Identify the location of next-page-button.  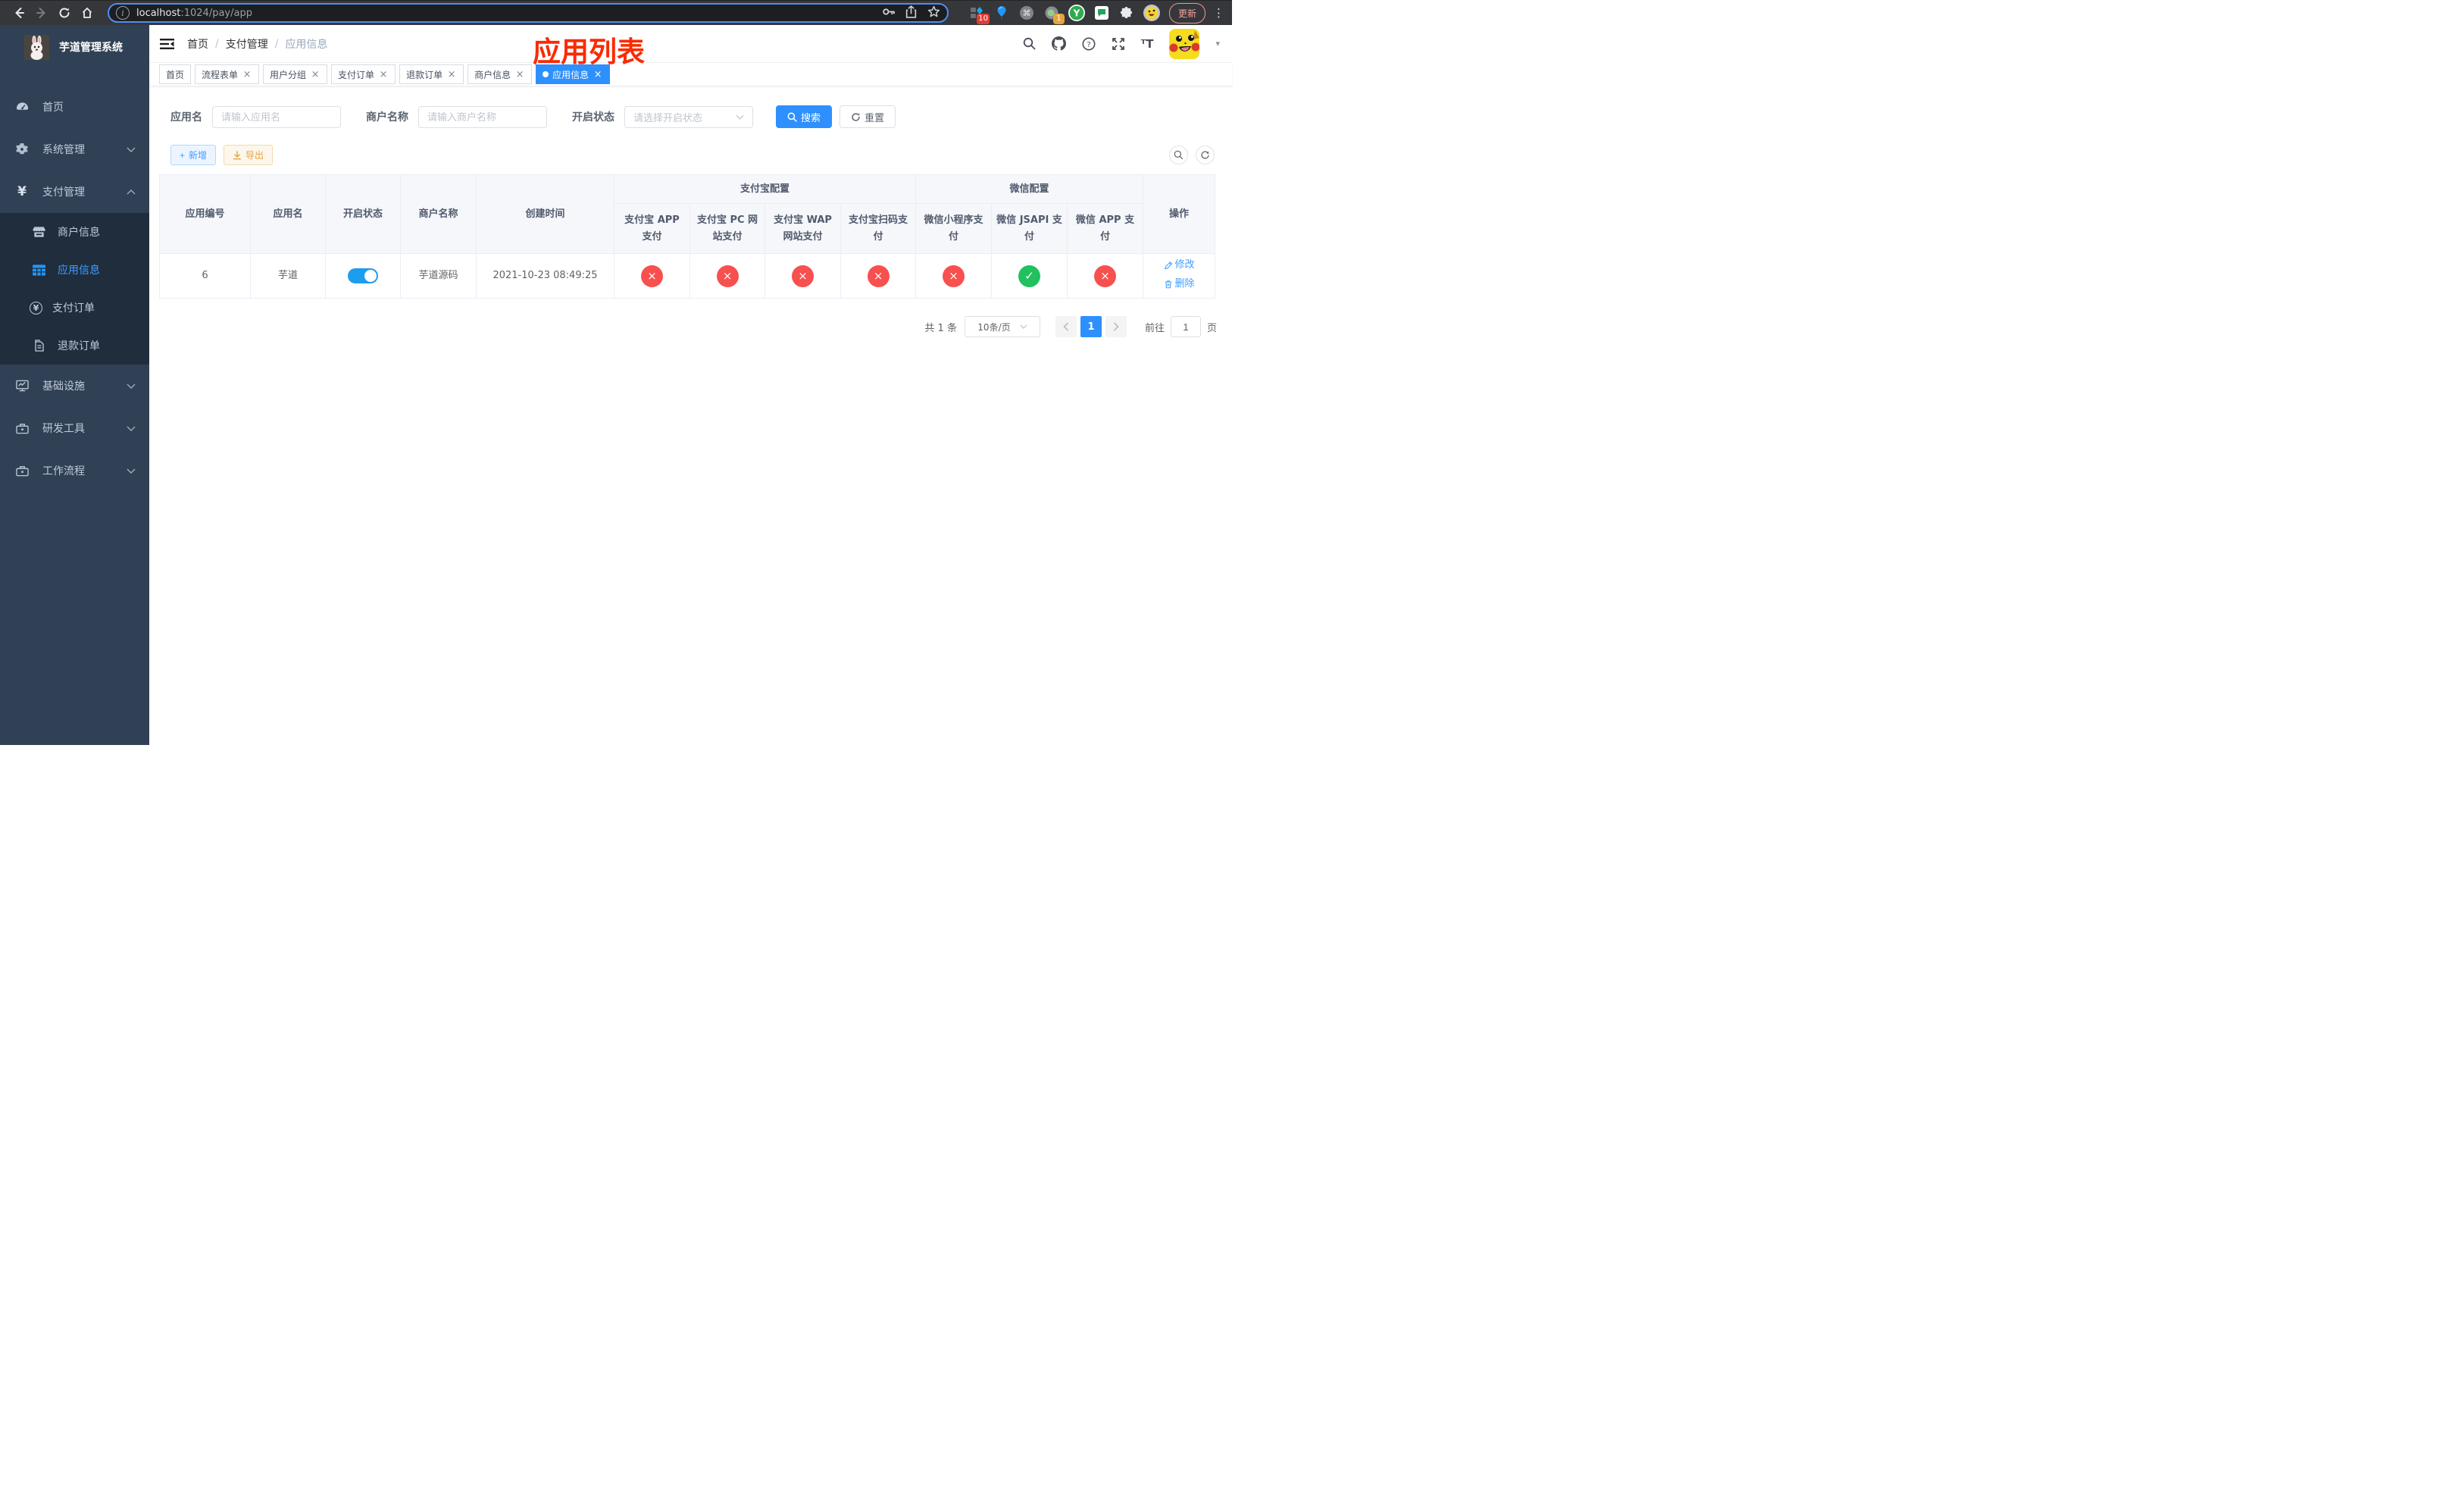
(1116, 326).